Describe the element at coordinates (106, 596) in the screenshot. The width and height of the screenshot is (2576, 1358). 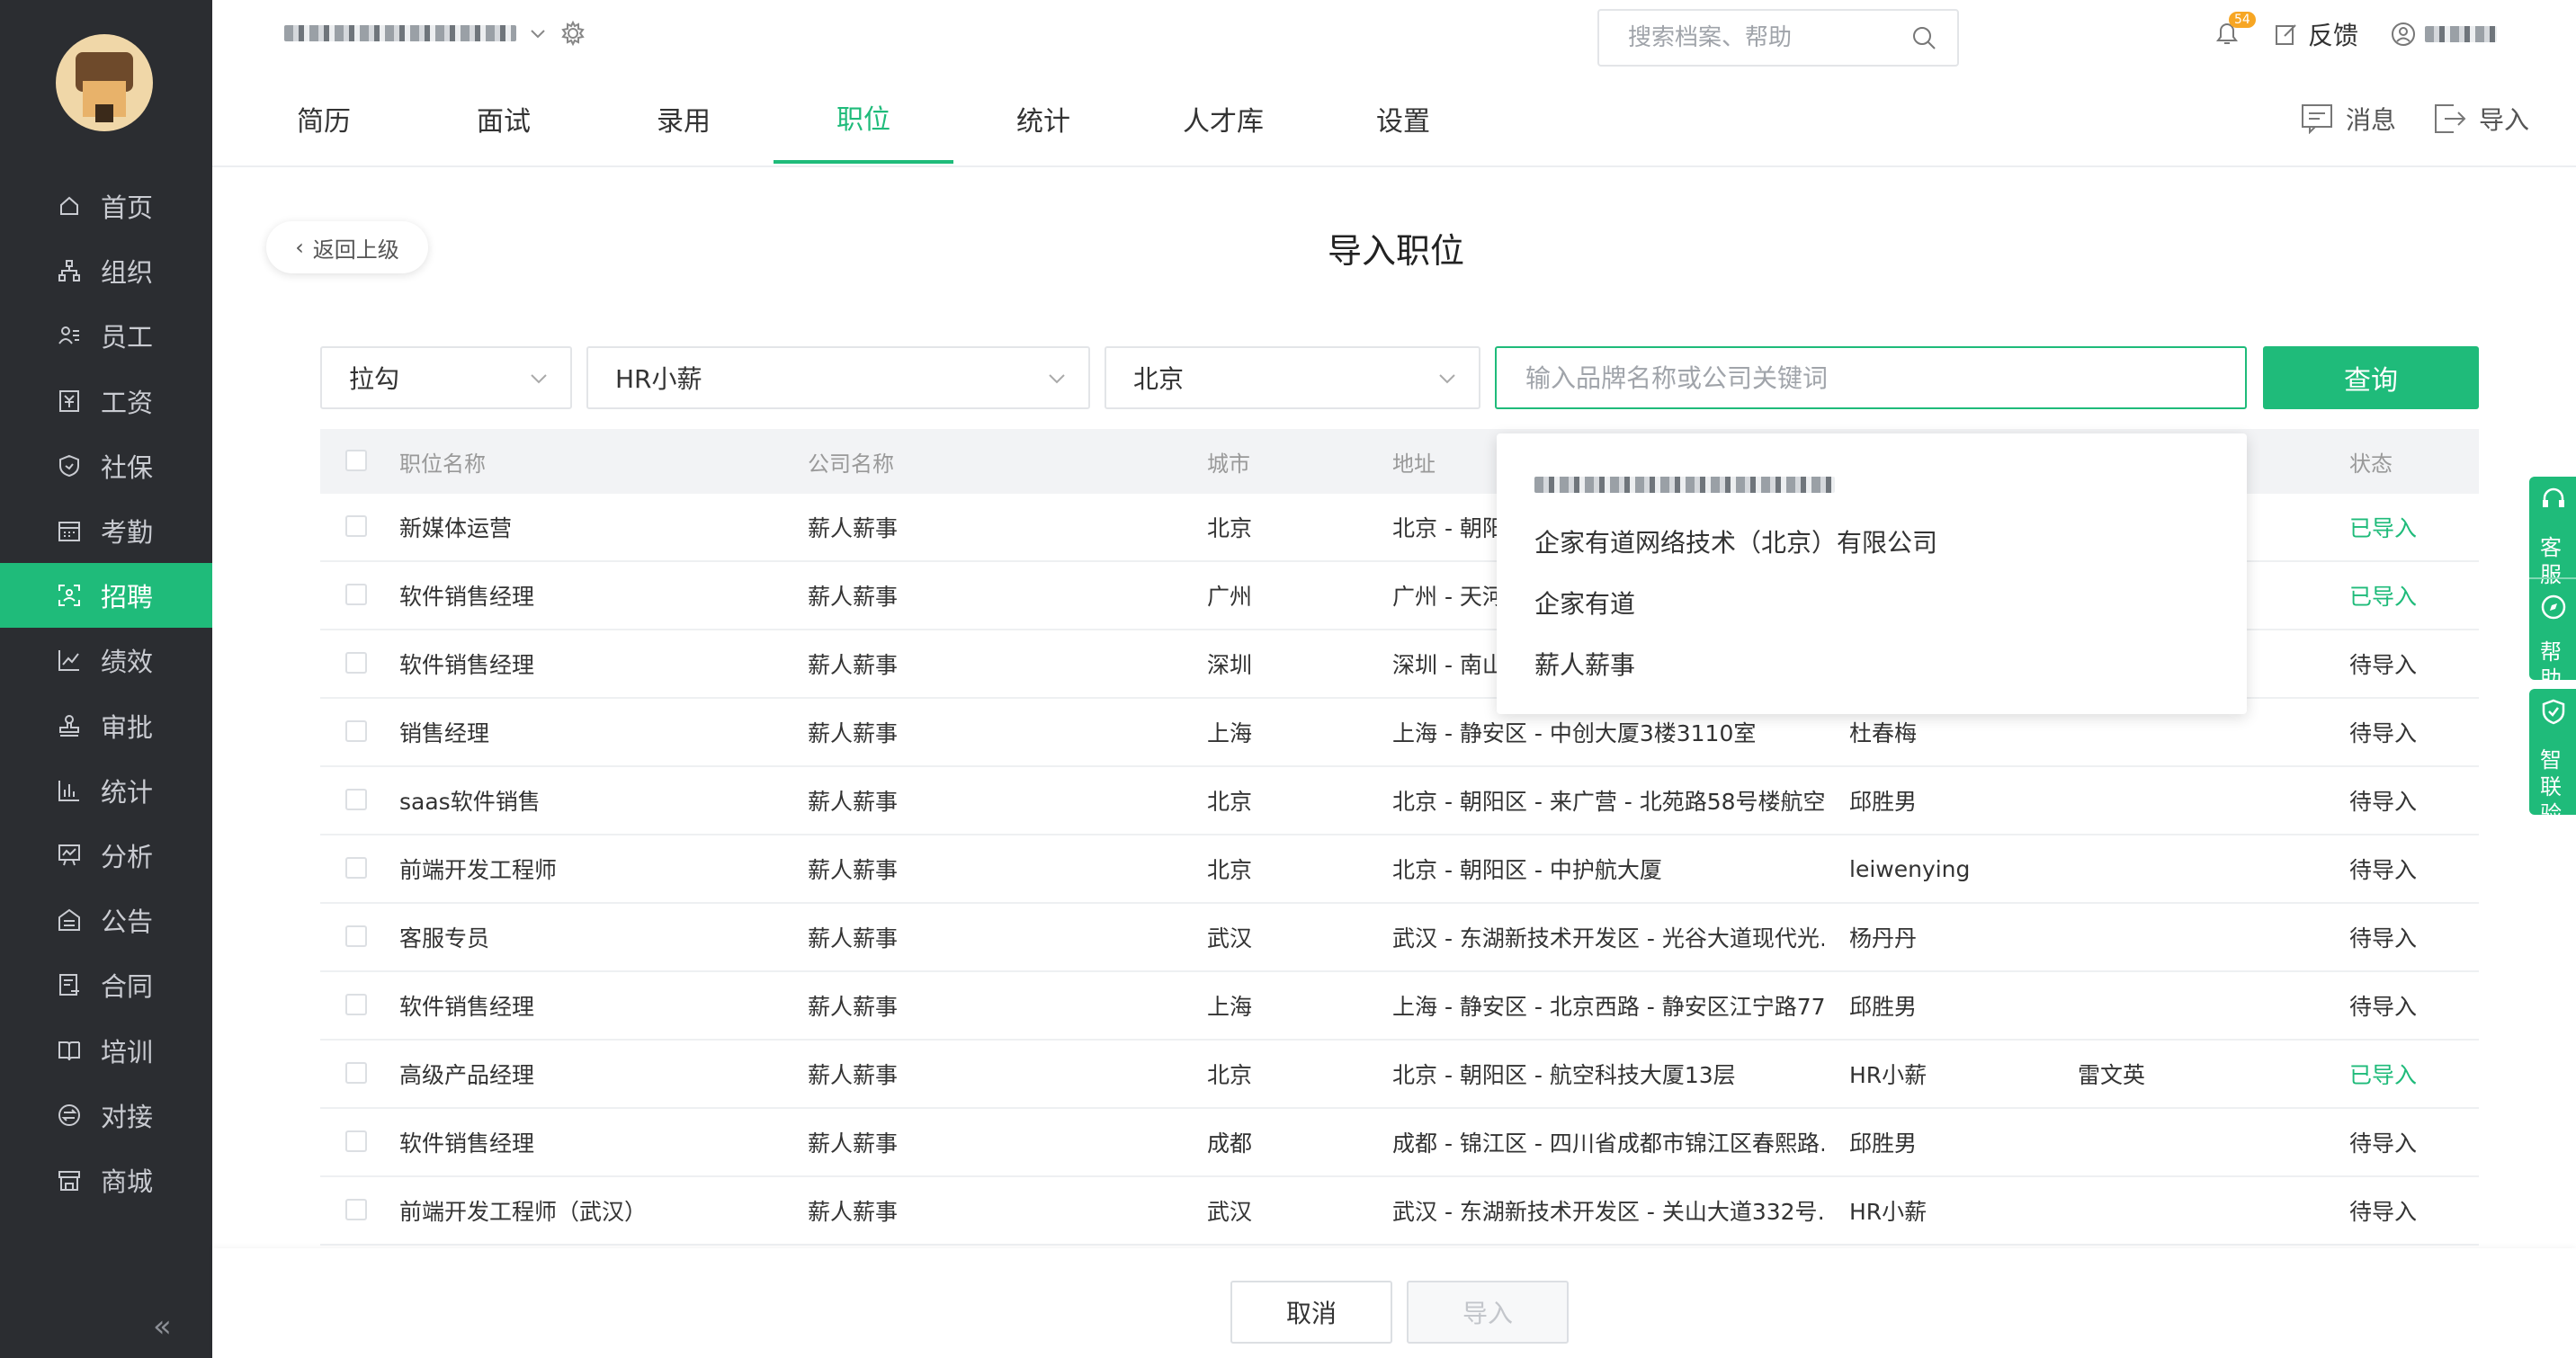
I see `sidebar-item-6: 招聘` at that location.